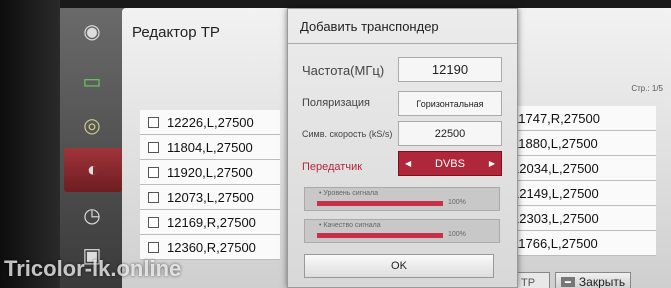 The image size is (671, 288). What do you see at coordinates (30, 144) in the screenshot?
I see `tv-bezel` at bounding box center [30, 144].